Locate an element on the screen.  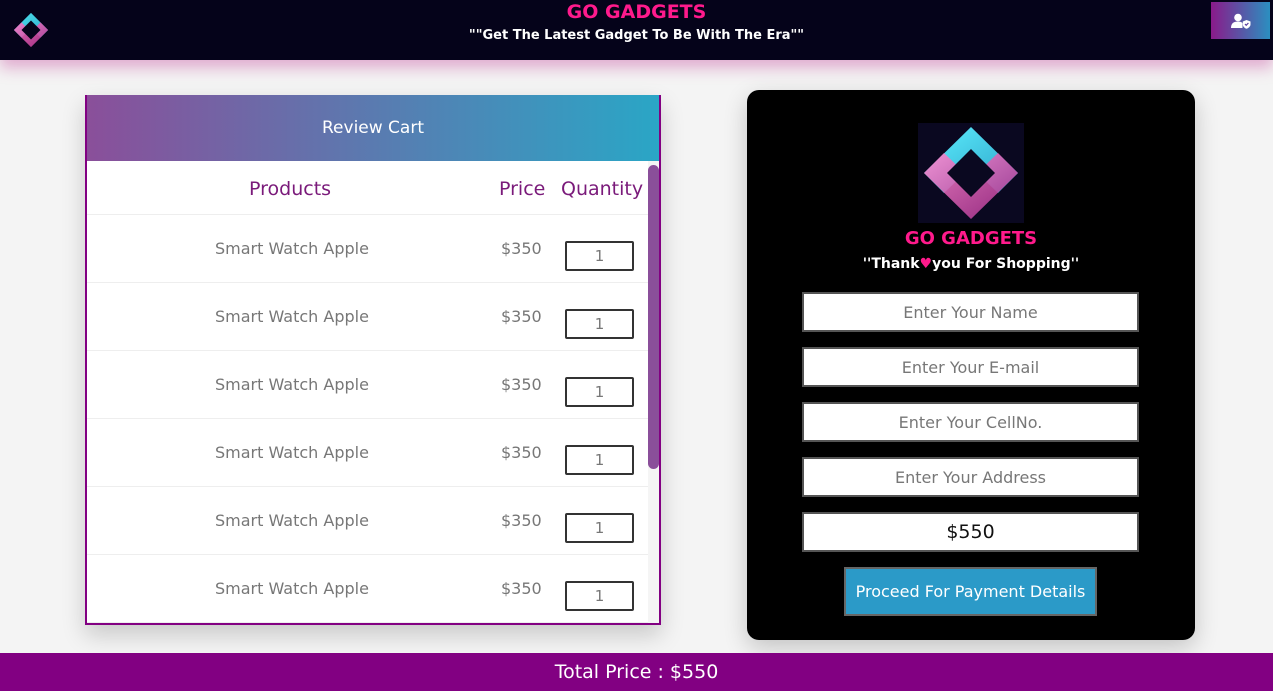
thank-you-text-end: you For Shopping'' is located at coordinates (1006, 264).